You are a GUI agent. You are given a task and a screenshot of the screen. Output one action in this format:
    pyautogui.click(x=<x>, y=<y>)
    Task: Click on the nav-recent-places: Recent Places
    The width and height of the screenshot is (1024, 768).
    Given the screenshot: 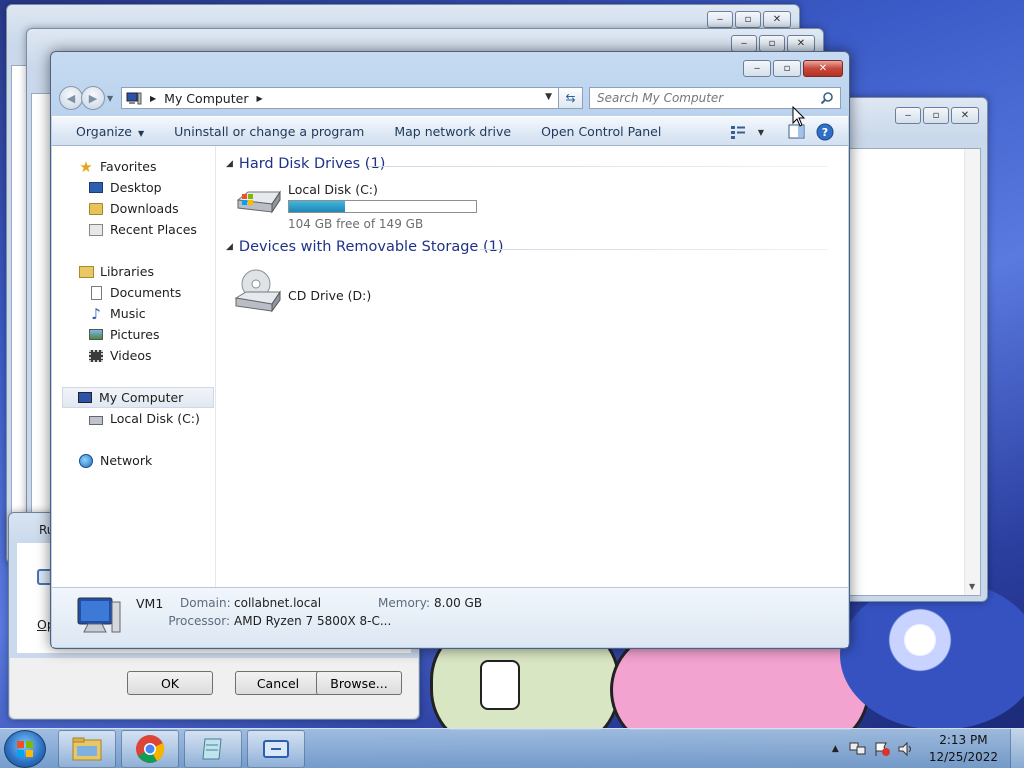 What is the action you would take?
    pyautogui.click(x=133, y=229)
    